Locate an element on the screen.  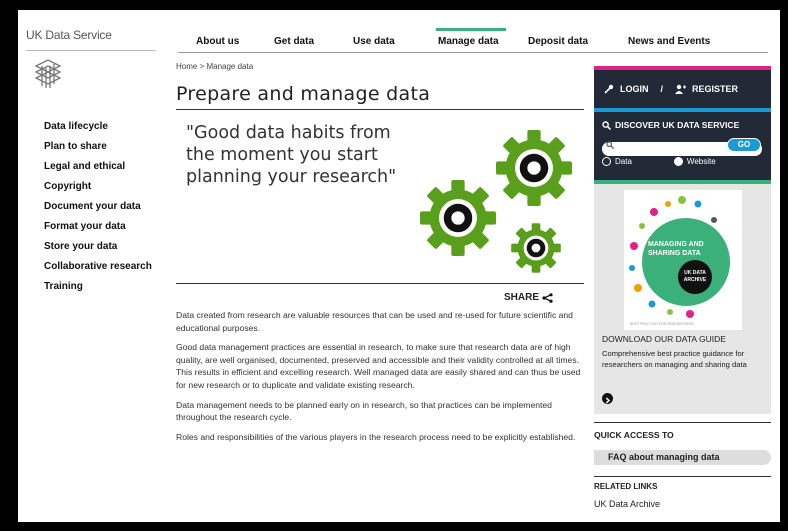
page-title: Prepare and manage data is located at coordinates (303, 94).